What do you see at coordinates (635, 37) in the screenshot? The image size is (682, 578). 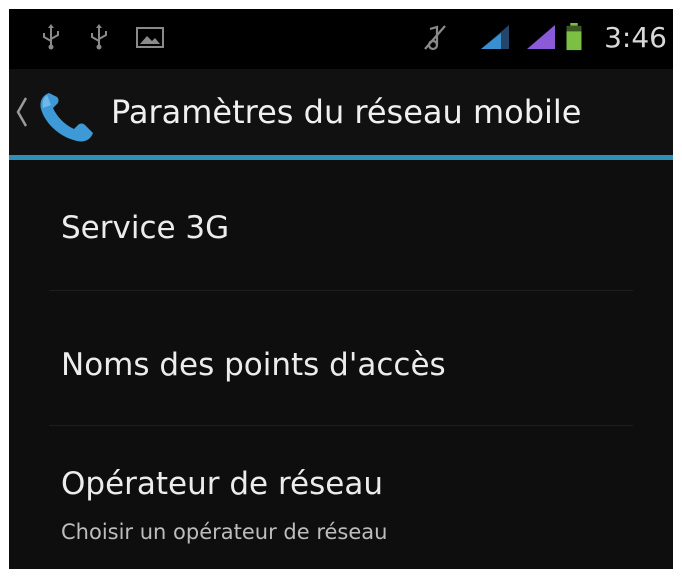 I see `status-time: 3:46` at bounding box center [635, 37].